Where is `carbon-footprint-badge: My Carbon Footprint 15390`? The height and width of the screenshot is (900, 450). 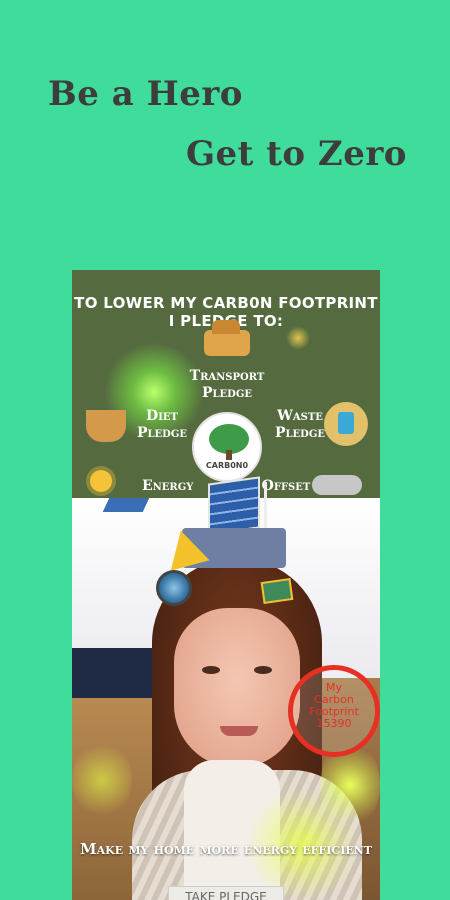 carbon-footprint-badge: My Carbon Footprint 15390 is located at coordinates (334, 711).